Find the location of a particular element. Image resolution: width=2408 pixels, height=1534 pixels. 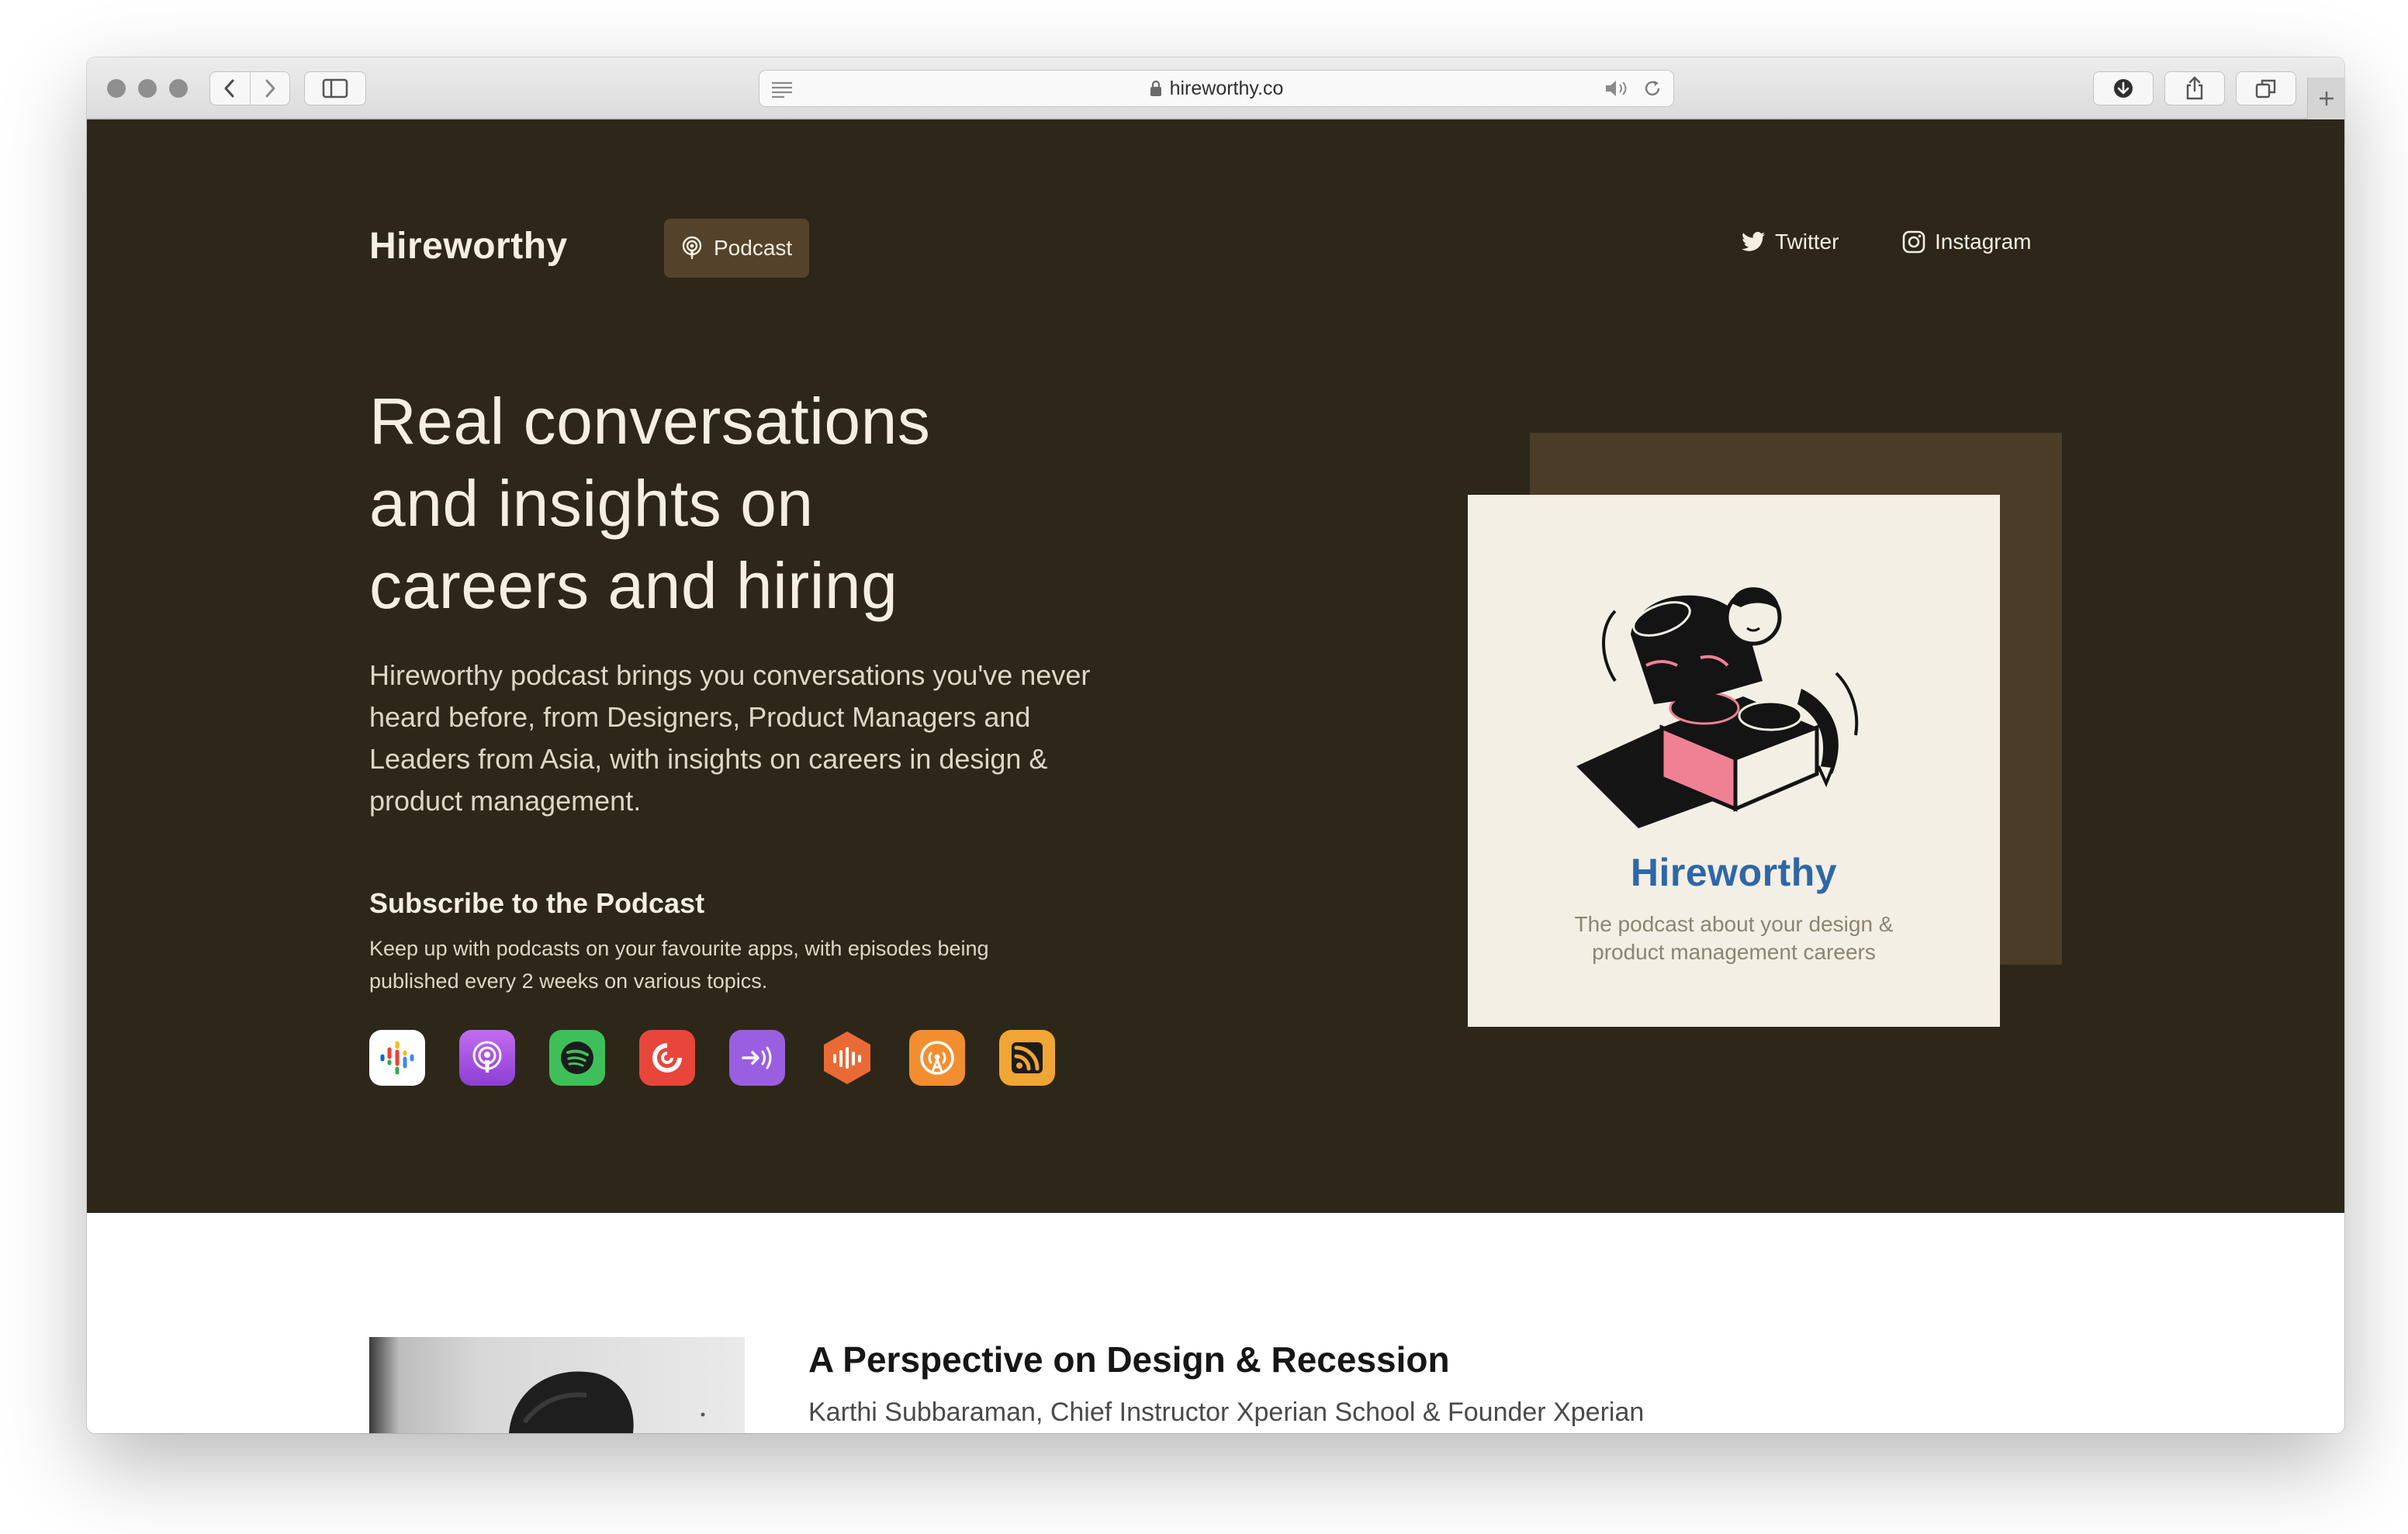

instagram-link: Instagram is located at coordinates (1967, 242).